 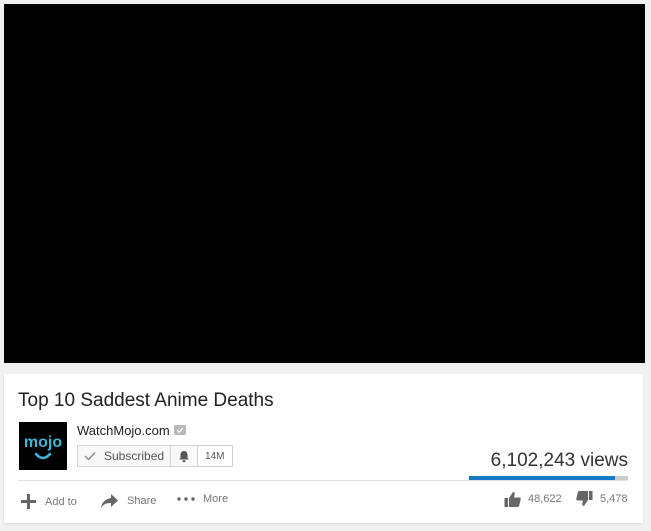 I want to click on like-count: 48,622, so click(x=545, y=499).